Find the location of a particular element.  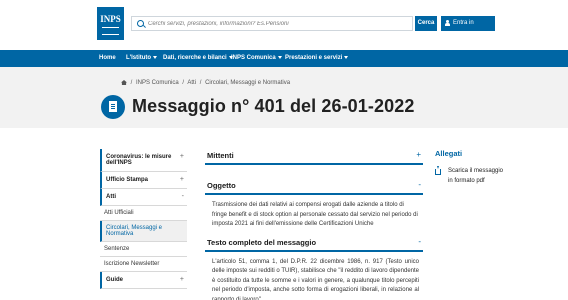

nav-dati: Dati, ricerche e bilanci is located at coordinates (198, 58).